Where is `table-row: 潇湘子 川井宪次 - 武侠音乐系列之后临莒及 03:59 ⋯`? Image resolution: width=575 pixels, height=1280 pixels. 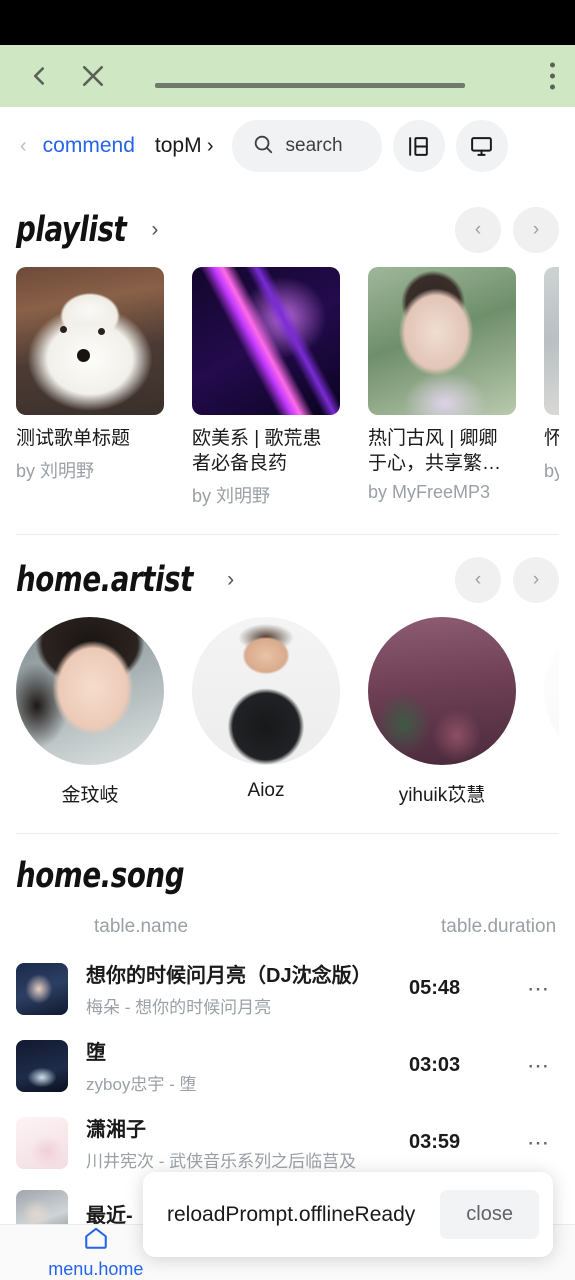
table-row: 潇湘子 川井宪次 - 武侠音乐系列之后临莒及 03:59 ⋯ is located at coordinates (287, 1142).